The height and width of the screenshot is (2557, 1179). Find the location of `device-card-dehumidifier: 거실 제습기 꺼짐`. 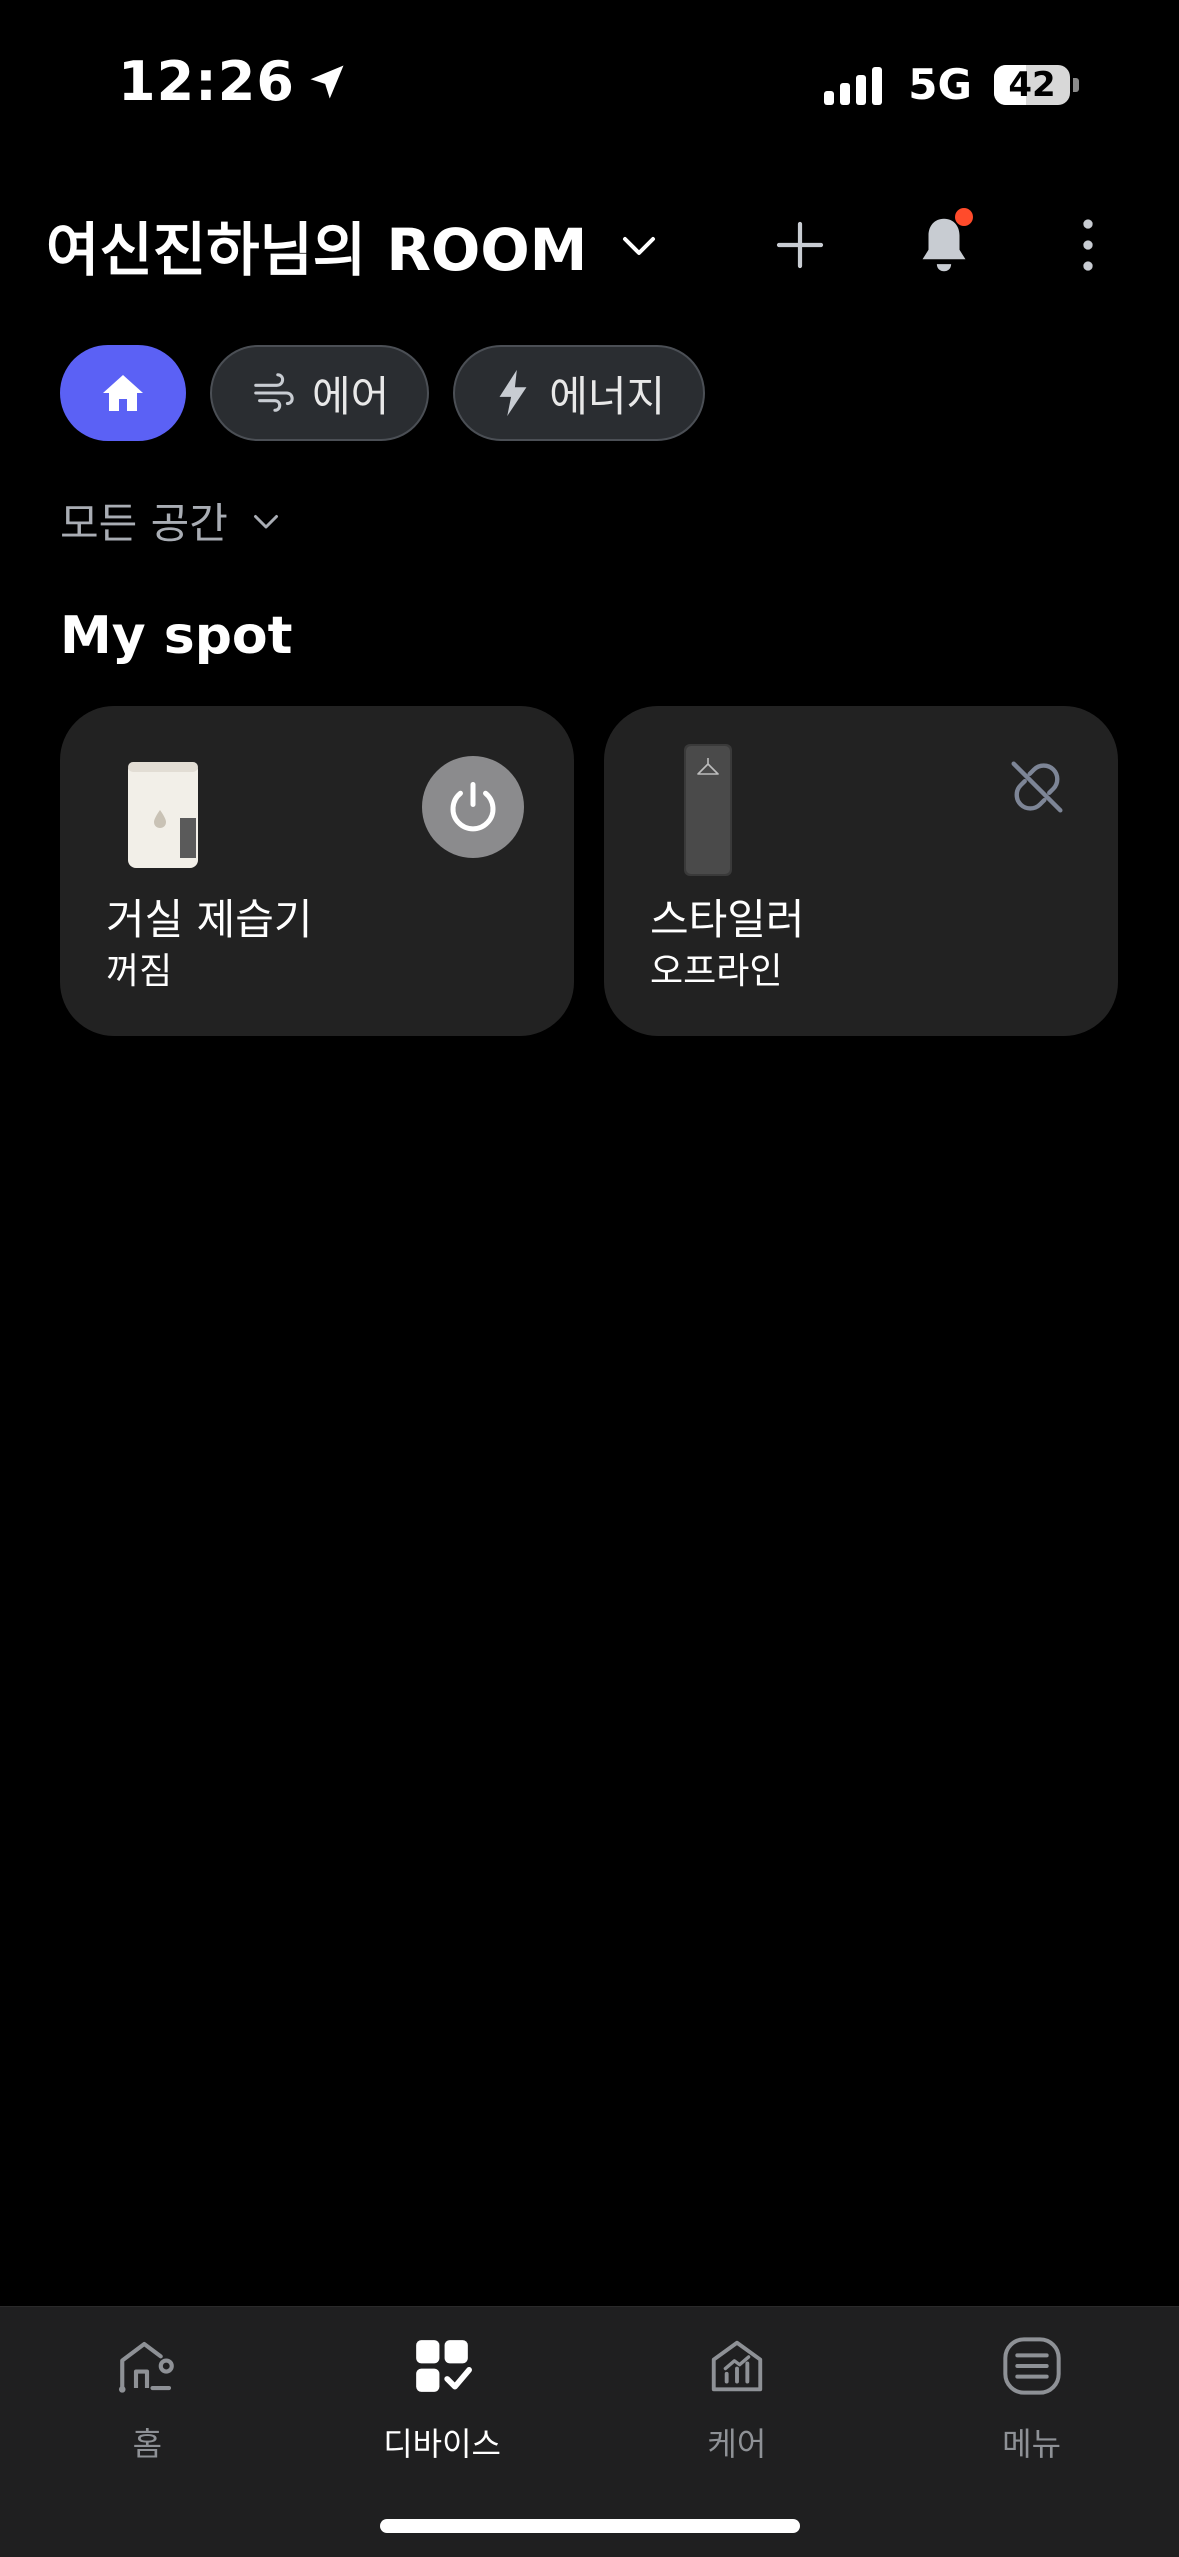

device-card-dehumidifier: 거실 제습기 꺼짐 is located at coordinates (317, 871).